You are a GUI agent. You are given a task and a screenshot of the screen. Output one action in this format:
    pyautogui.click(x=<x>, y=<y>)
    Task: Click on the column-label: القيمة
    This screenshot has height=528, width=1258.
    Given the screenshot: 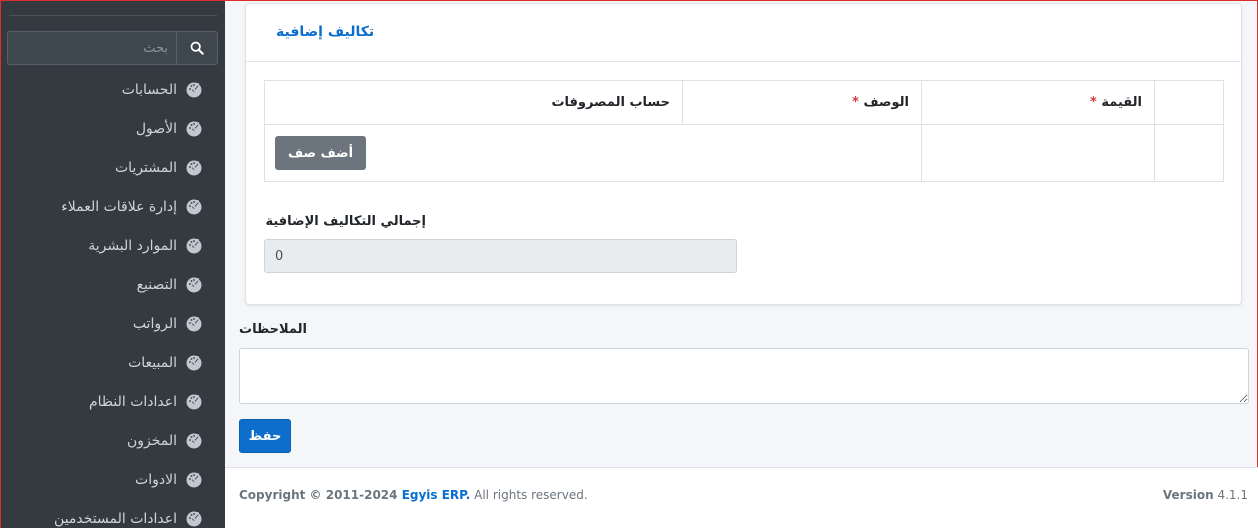 What is the action you would take?
    pyautogui.click(x=1121, y=102)
    